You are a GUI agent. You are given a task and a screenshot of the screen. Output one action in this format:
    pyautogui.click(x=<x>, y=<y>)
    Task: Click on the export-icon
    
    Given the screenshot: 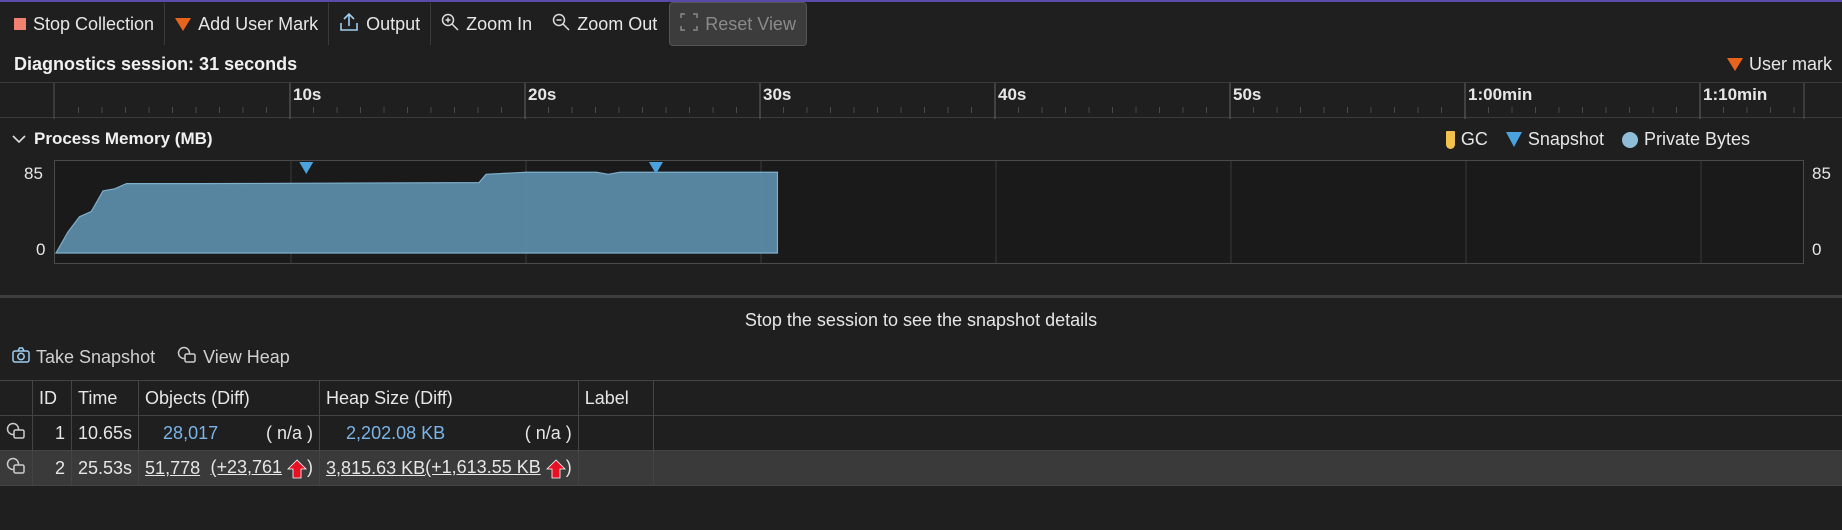 What is the action you would take?
    pyautogui.click(x=349, y=24)
    